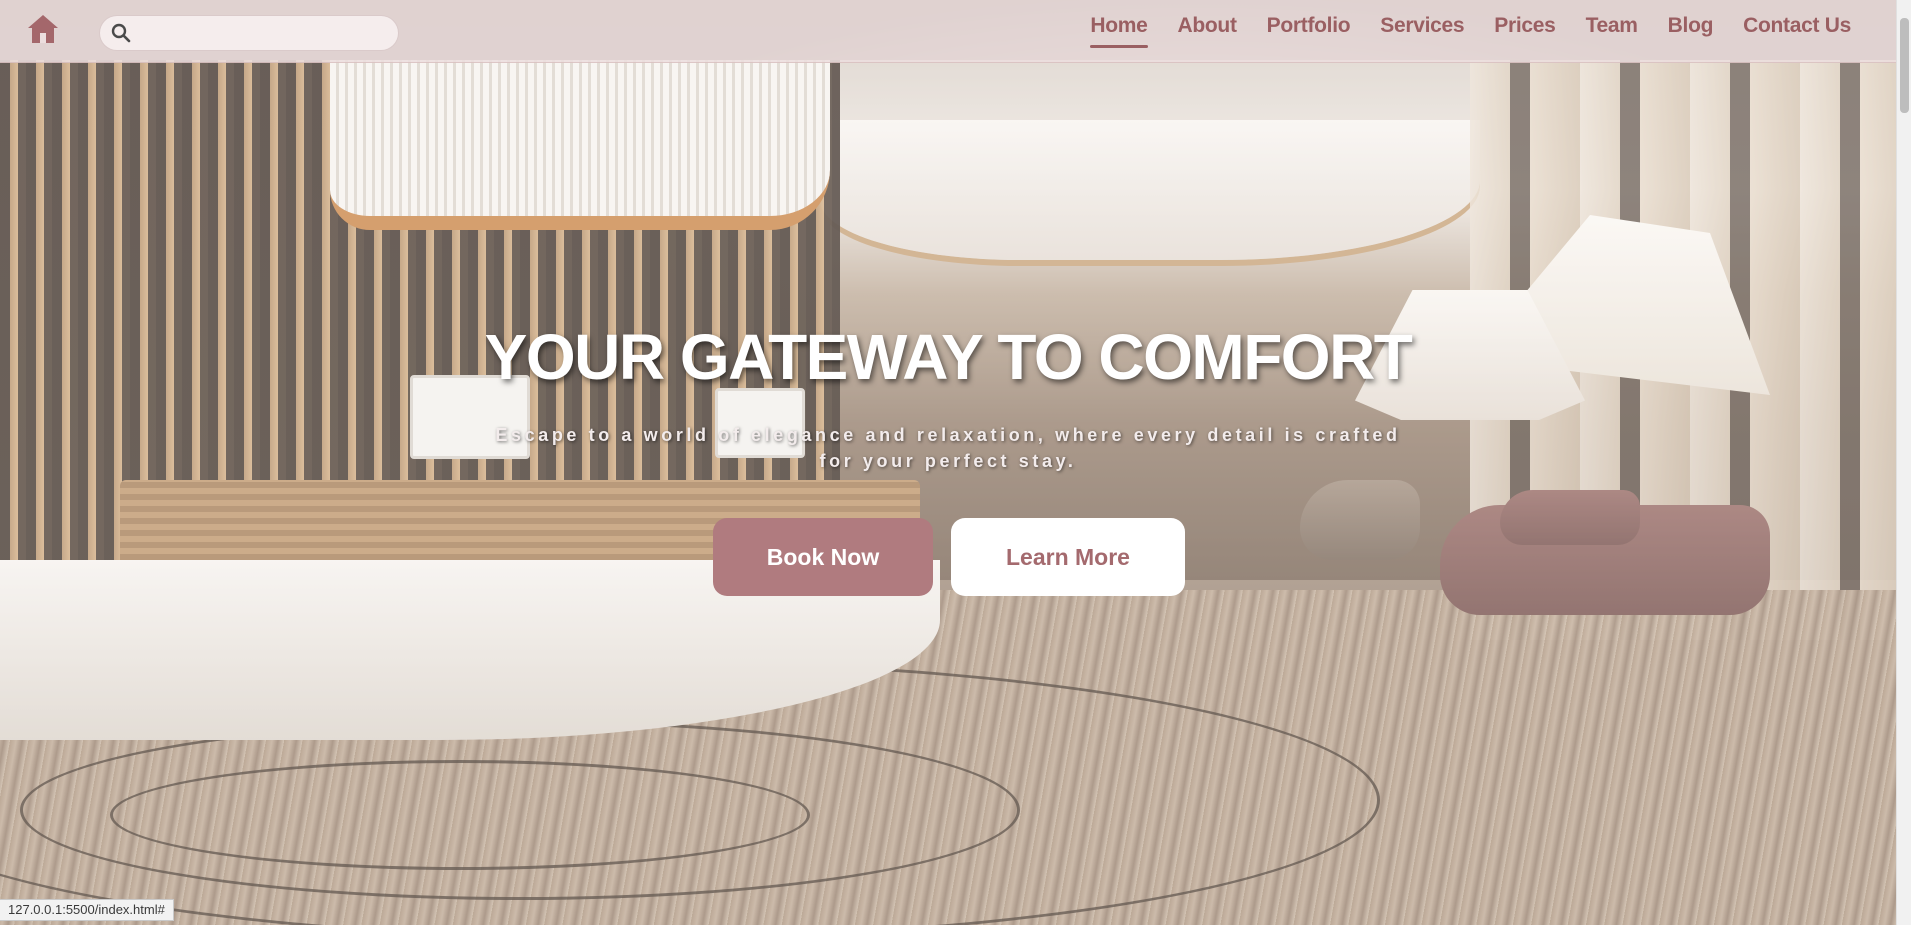 The width and height of the screenshot is (1911, 925). I want to click on nav-services: Services, so click(1422, 28).